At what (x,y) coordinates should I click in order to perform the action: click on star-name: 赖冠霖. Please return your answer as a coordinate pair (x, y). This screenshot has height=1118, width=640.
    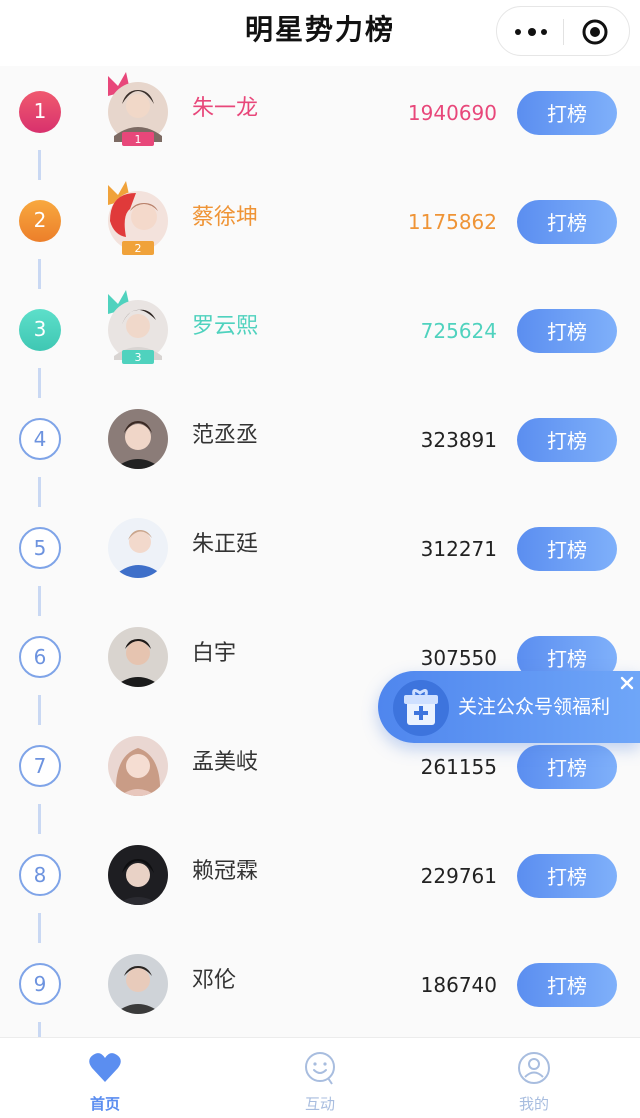
    Looking at the image, I should click on (225, 871).